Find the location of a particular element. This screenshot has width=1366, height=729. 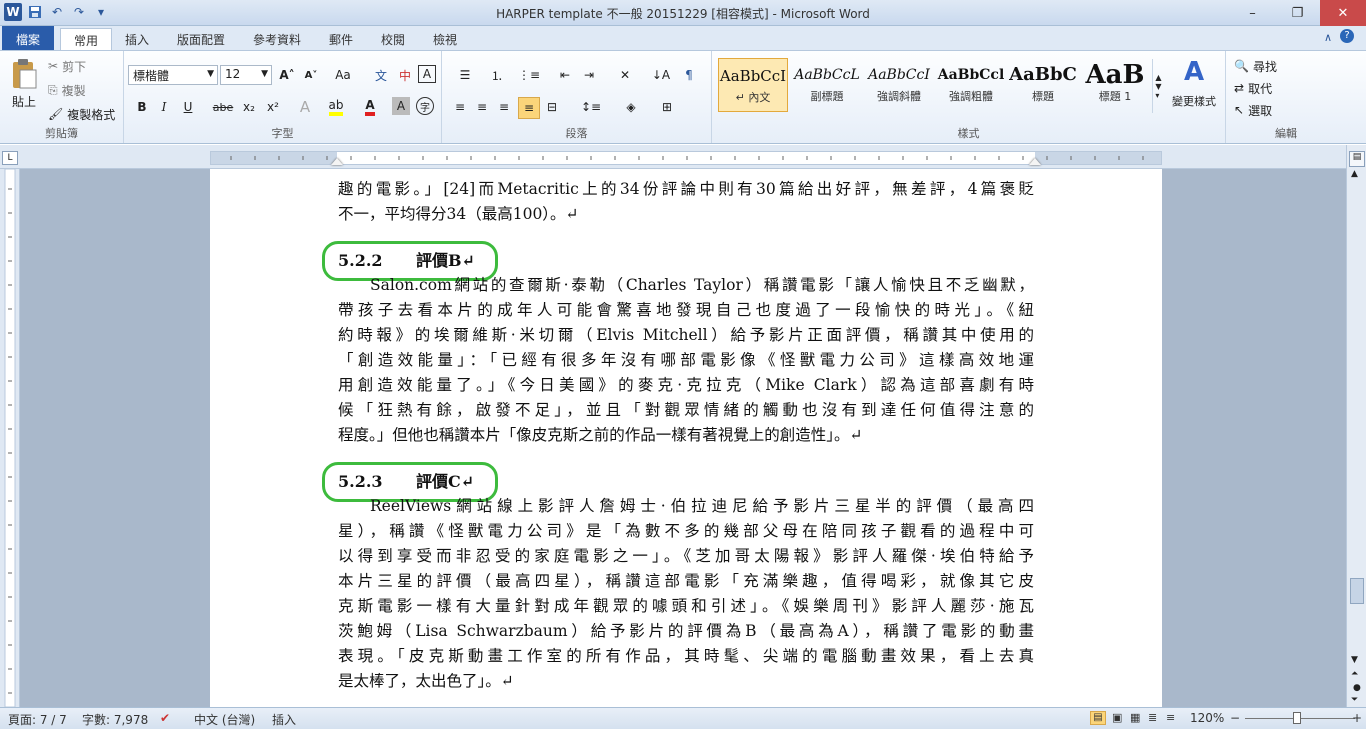

previous-page-icon: ⏶ is located at coordinates (1354, 674).